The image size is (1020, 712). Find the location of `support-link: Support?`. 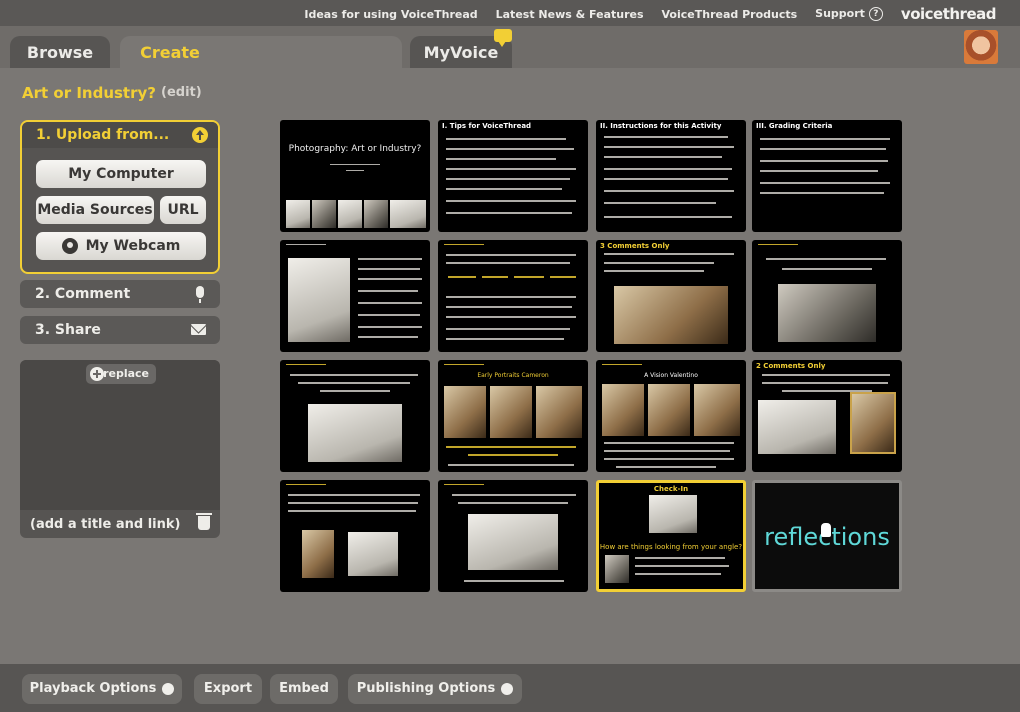

support-link: Support? is located at coordinates (849, 14).